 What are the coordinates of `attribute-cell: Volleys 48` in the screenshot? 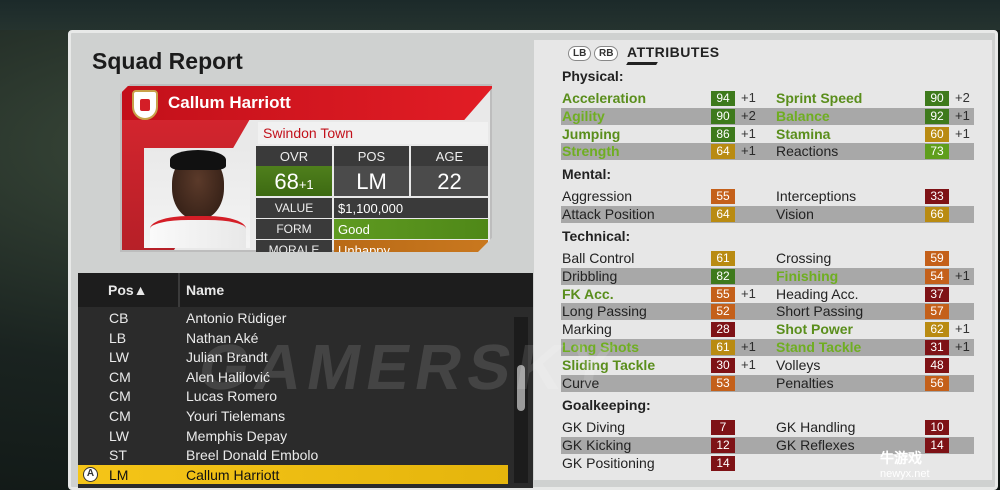 It's located at (875, 365).